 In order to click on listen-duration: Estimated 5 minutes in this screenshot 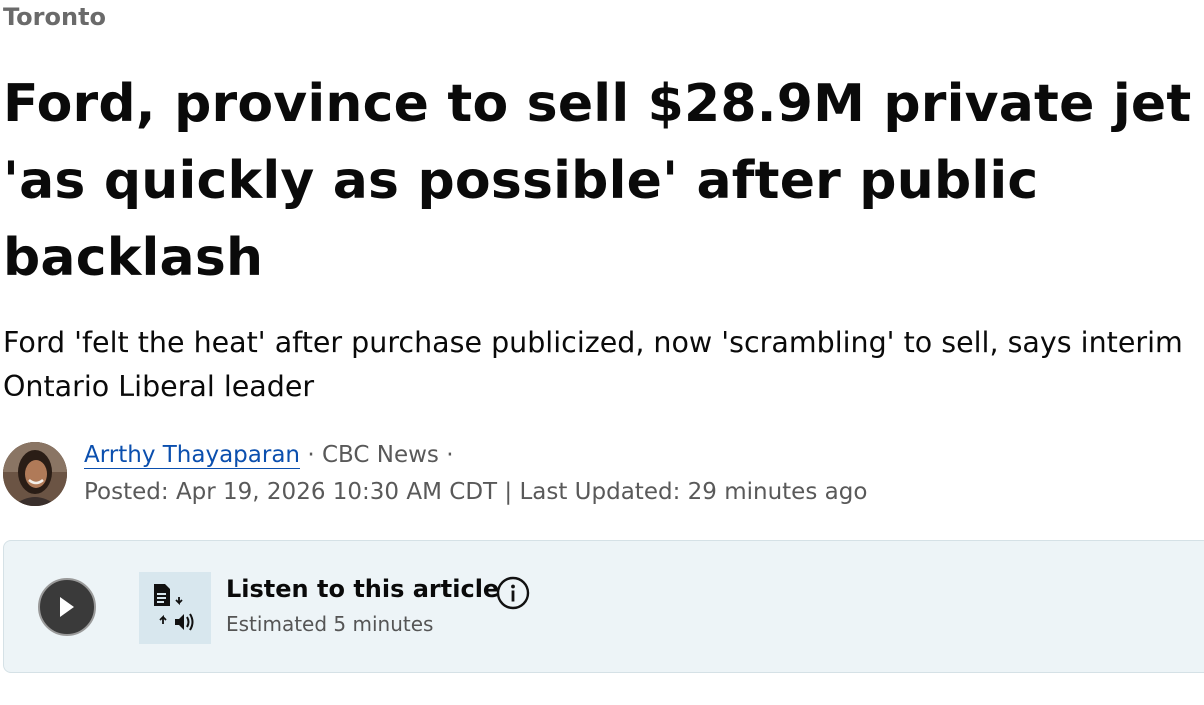, I will do `click(330, 624)`.